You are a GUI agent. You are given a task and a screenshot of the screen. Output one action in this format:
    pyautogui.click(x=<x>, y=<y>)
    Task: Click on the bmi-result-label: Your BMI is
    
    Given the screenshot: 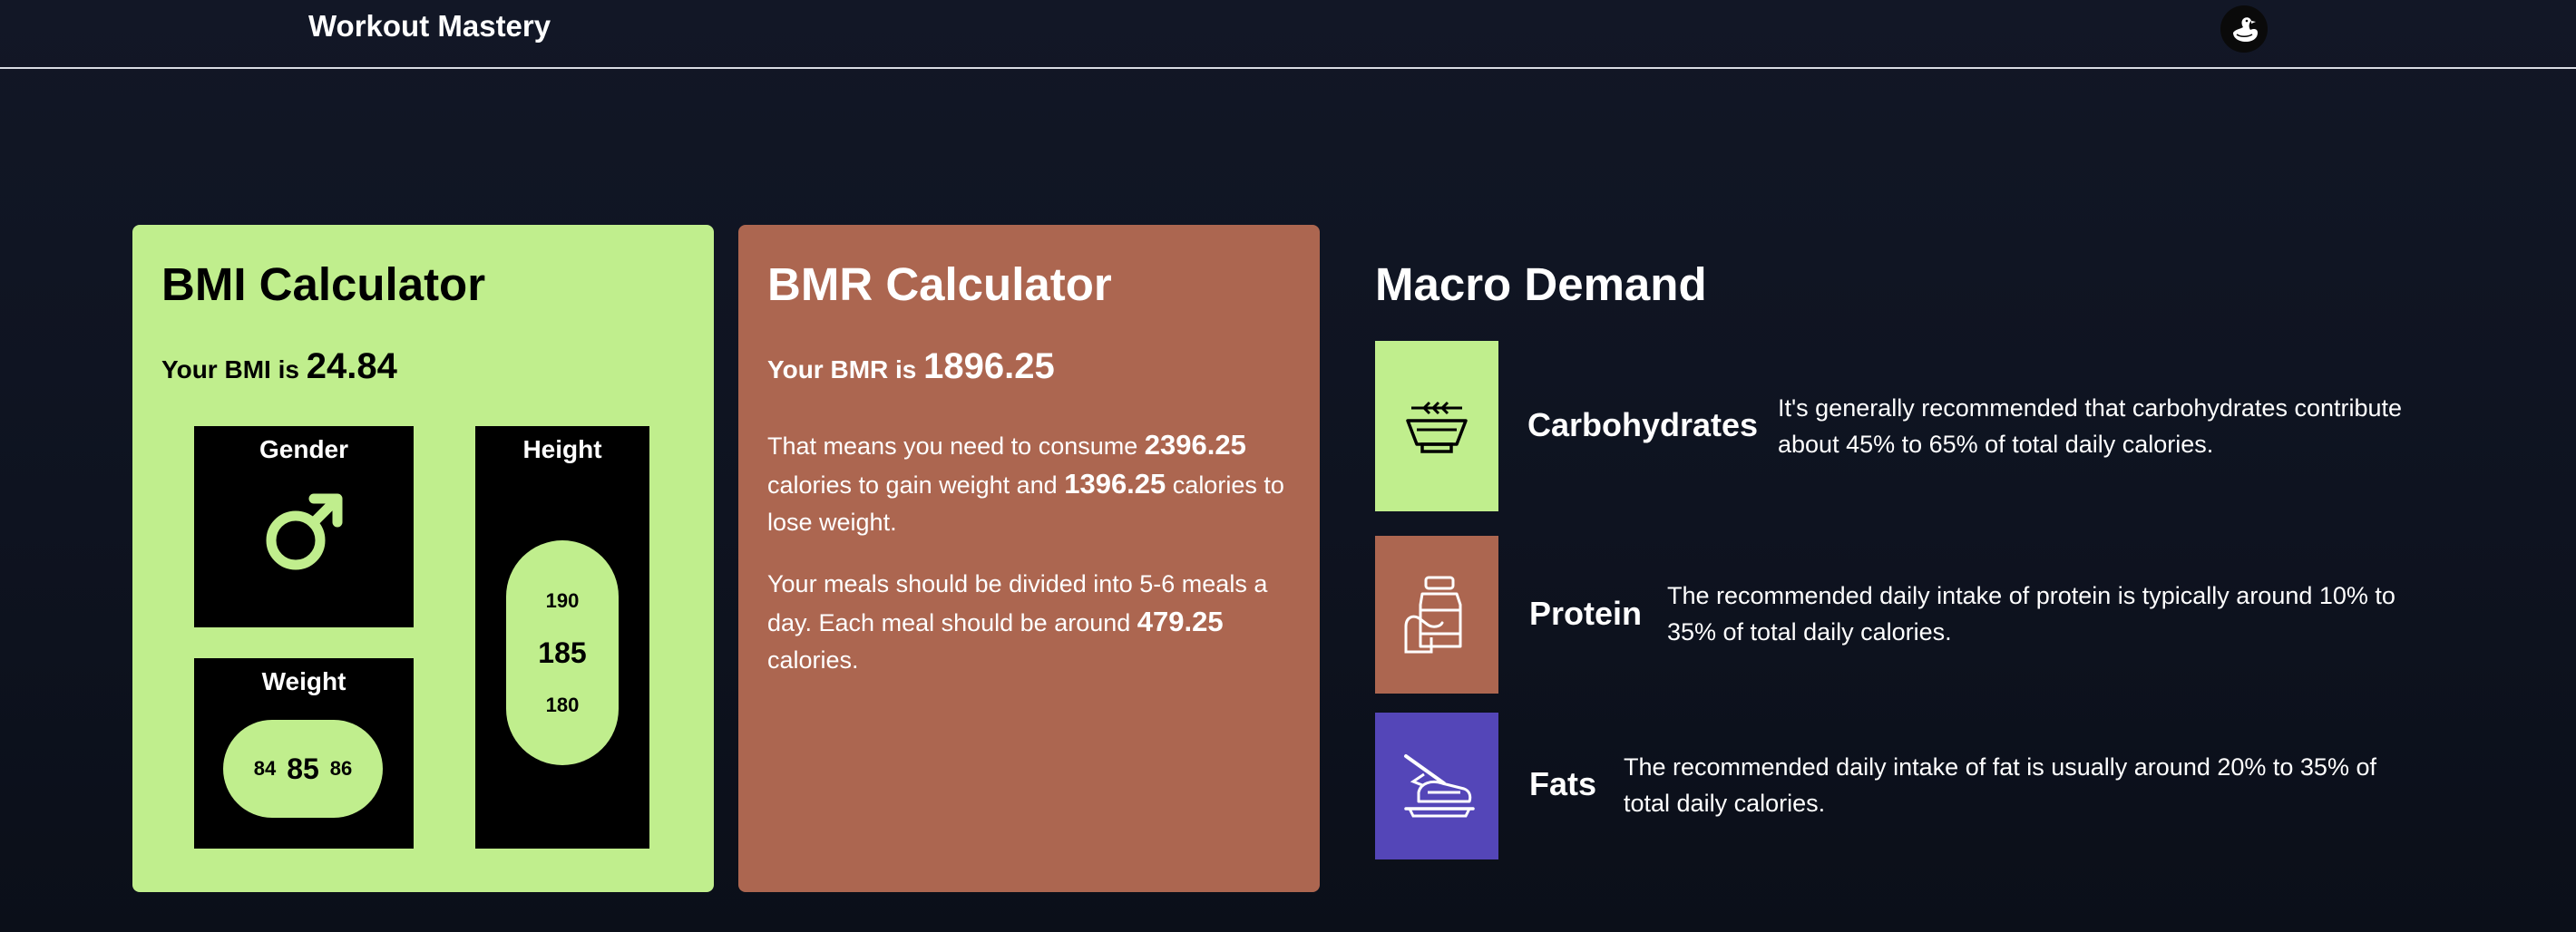 What is the action you would take?
    pyautogui.click(x=230, y=369)
    